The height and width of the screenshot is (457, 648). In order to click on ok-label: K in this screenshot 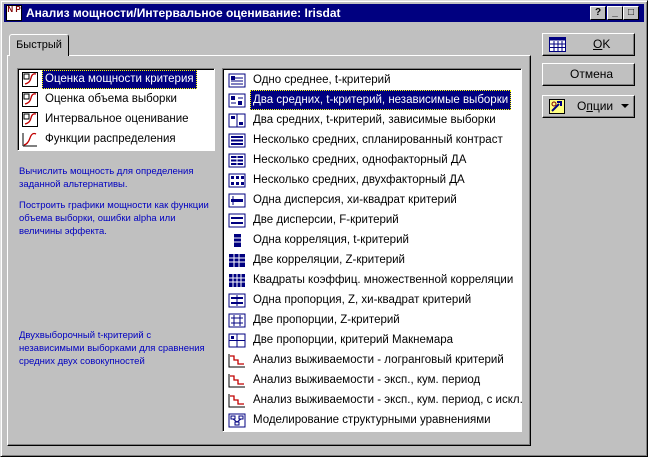, I will do `click(606, 44)`.